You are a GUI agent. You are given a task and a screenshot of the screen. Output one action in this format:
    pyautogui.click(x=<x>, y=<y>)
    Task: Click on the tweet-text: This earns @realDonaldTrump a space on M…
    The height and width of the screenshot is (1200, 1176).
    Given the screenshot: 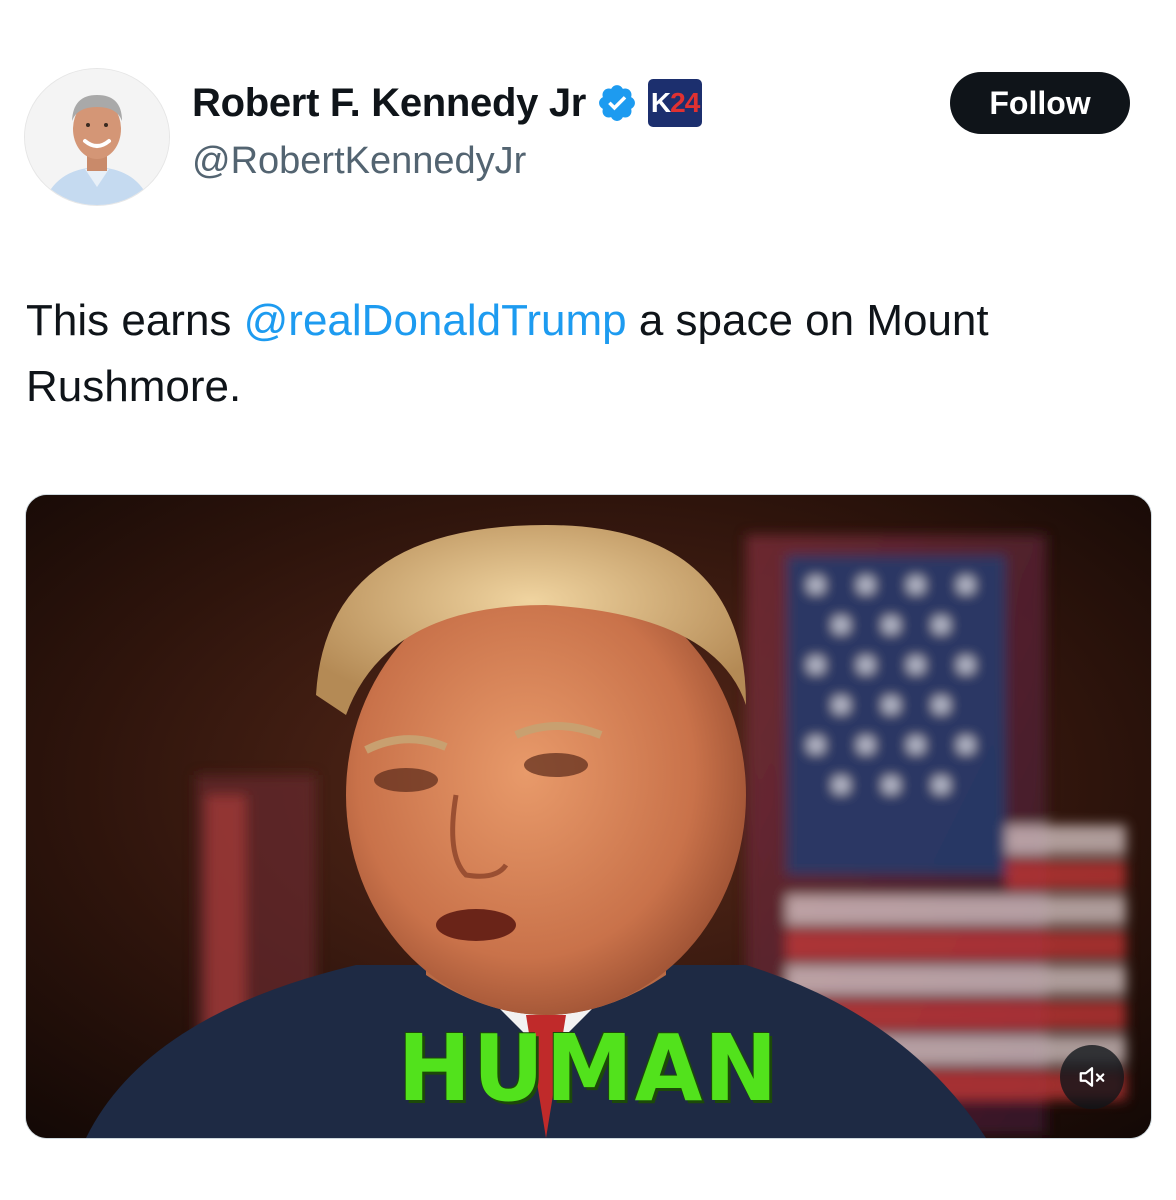 What is the action you would take?
    pyautogui.click(x=586, y=354)
    